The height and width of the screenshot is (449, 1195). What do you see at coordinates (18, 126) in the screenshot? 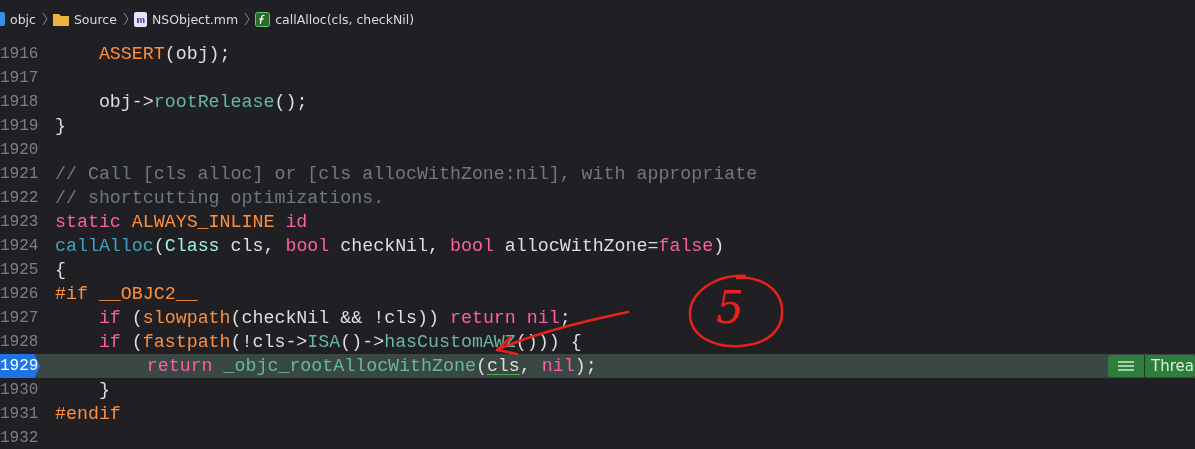
I see `line-number: 1919` at bounding box center [18, 126].